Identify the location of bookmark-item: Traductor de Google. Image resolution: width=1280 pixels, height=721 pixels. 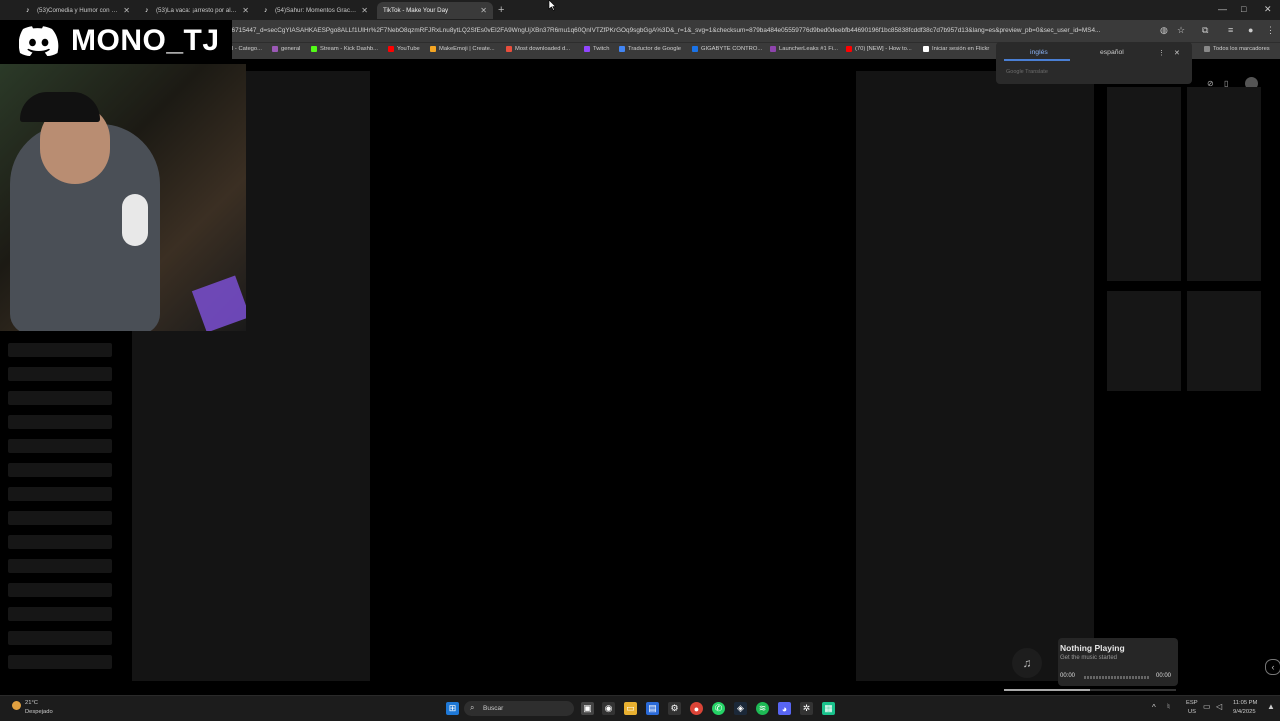
(650, 49).